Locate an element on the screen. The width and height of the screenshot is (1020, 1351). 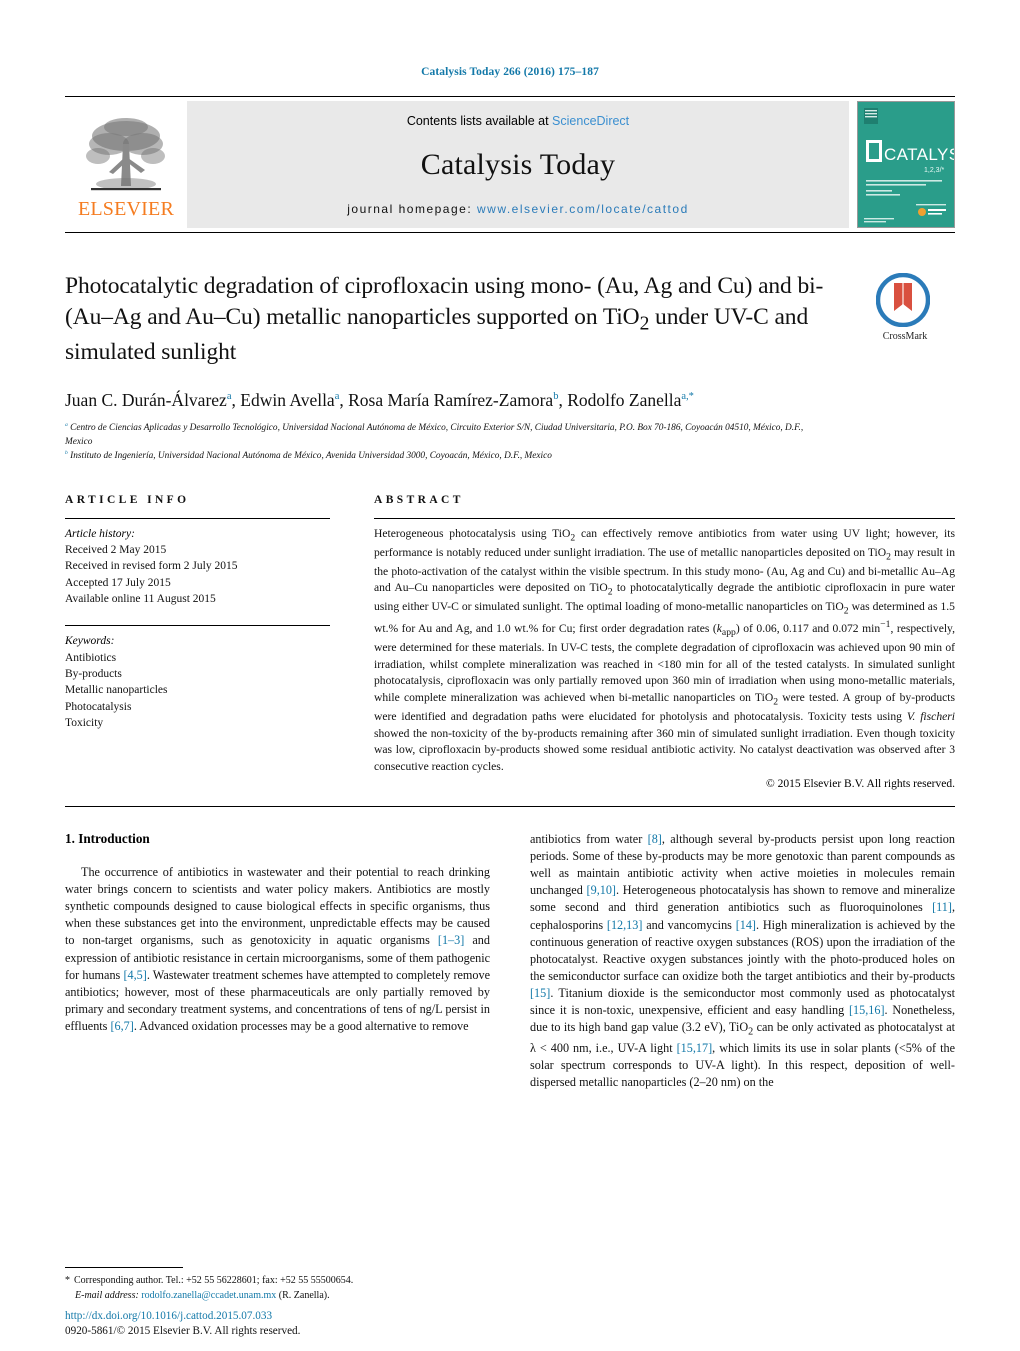
author-affil-mark: b is located at coordinates (555, 396).